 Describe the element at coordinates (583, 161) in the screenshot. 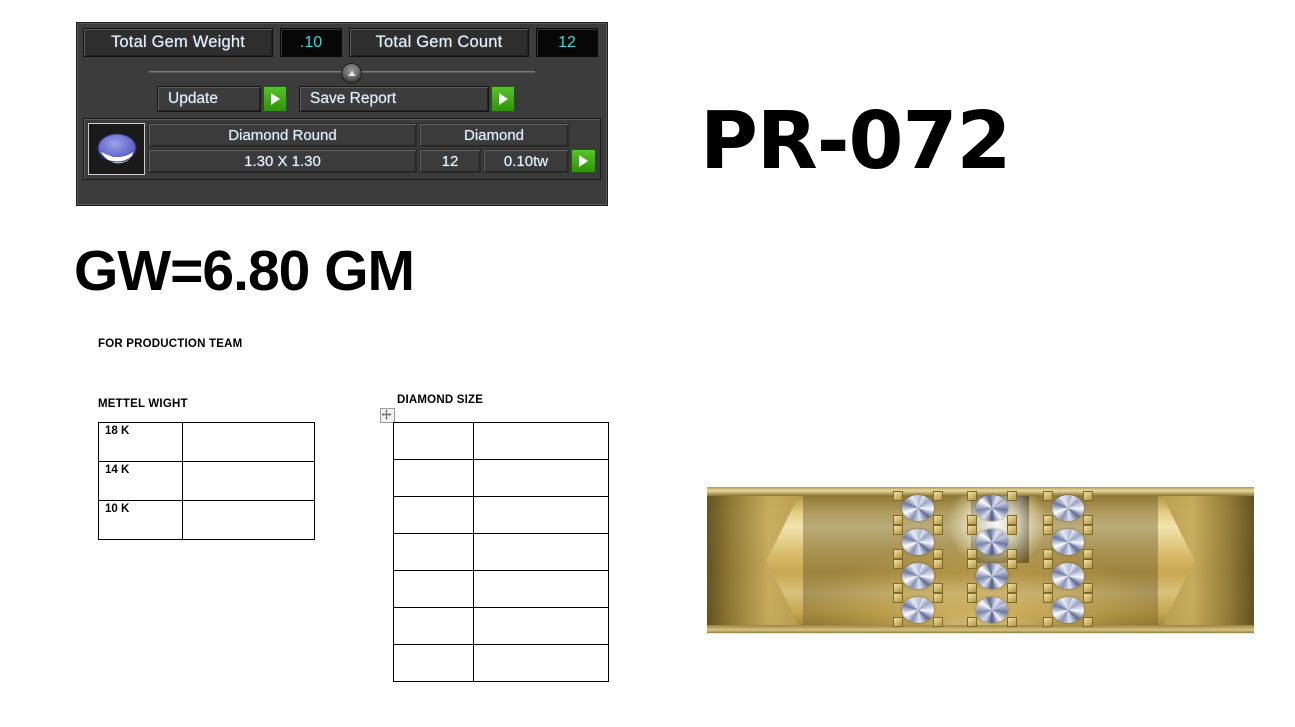

I see `gem-row-go-arrow-icon` at that location.